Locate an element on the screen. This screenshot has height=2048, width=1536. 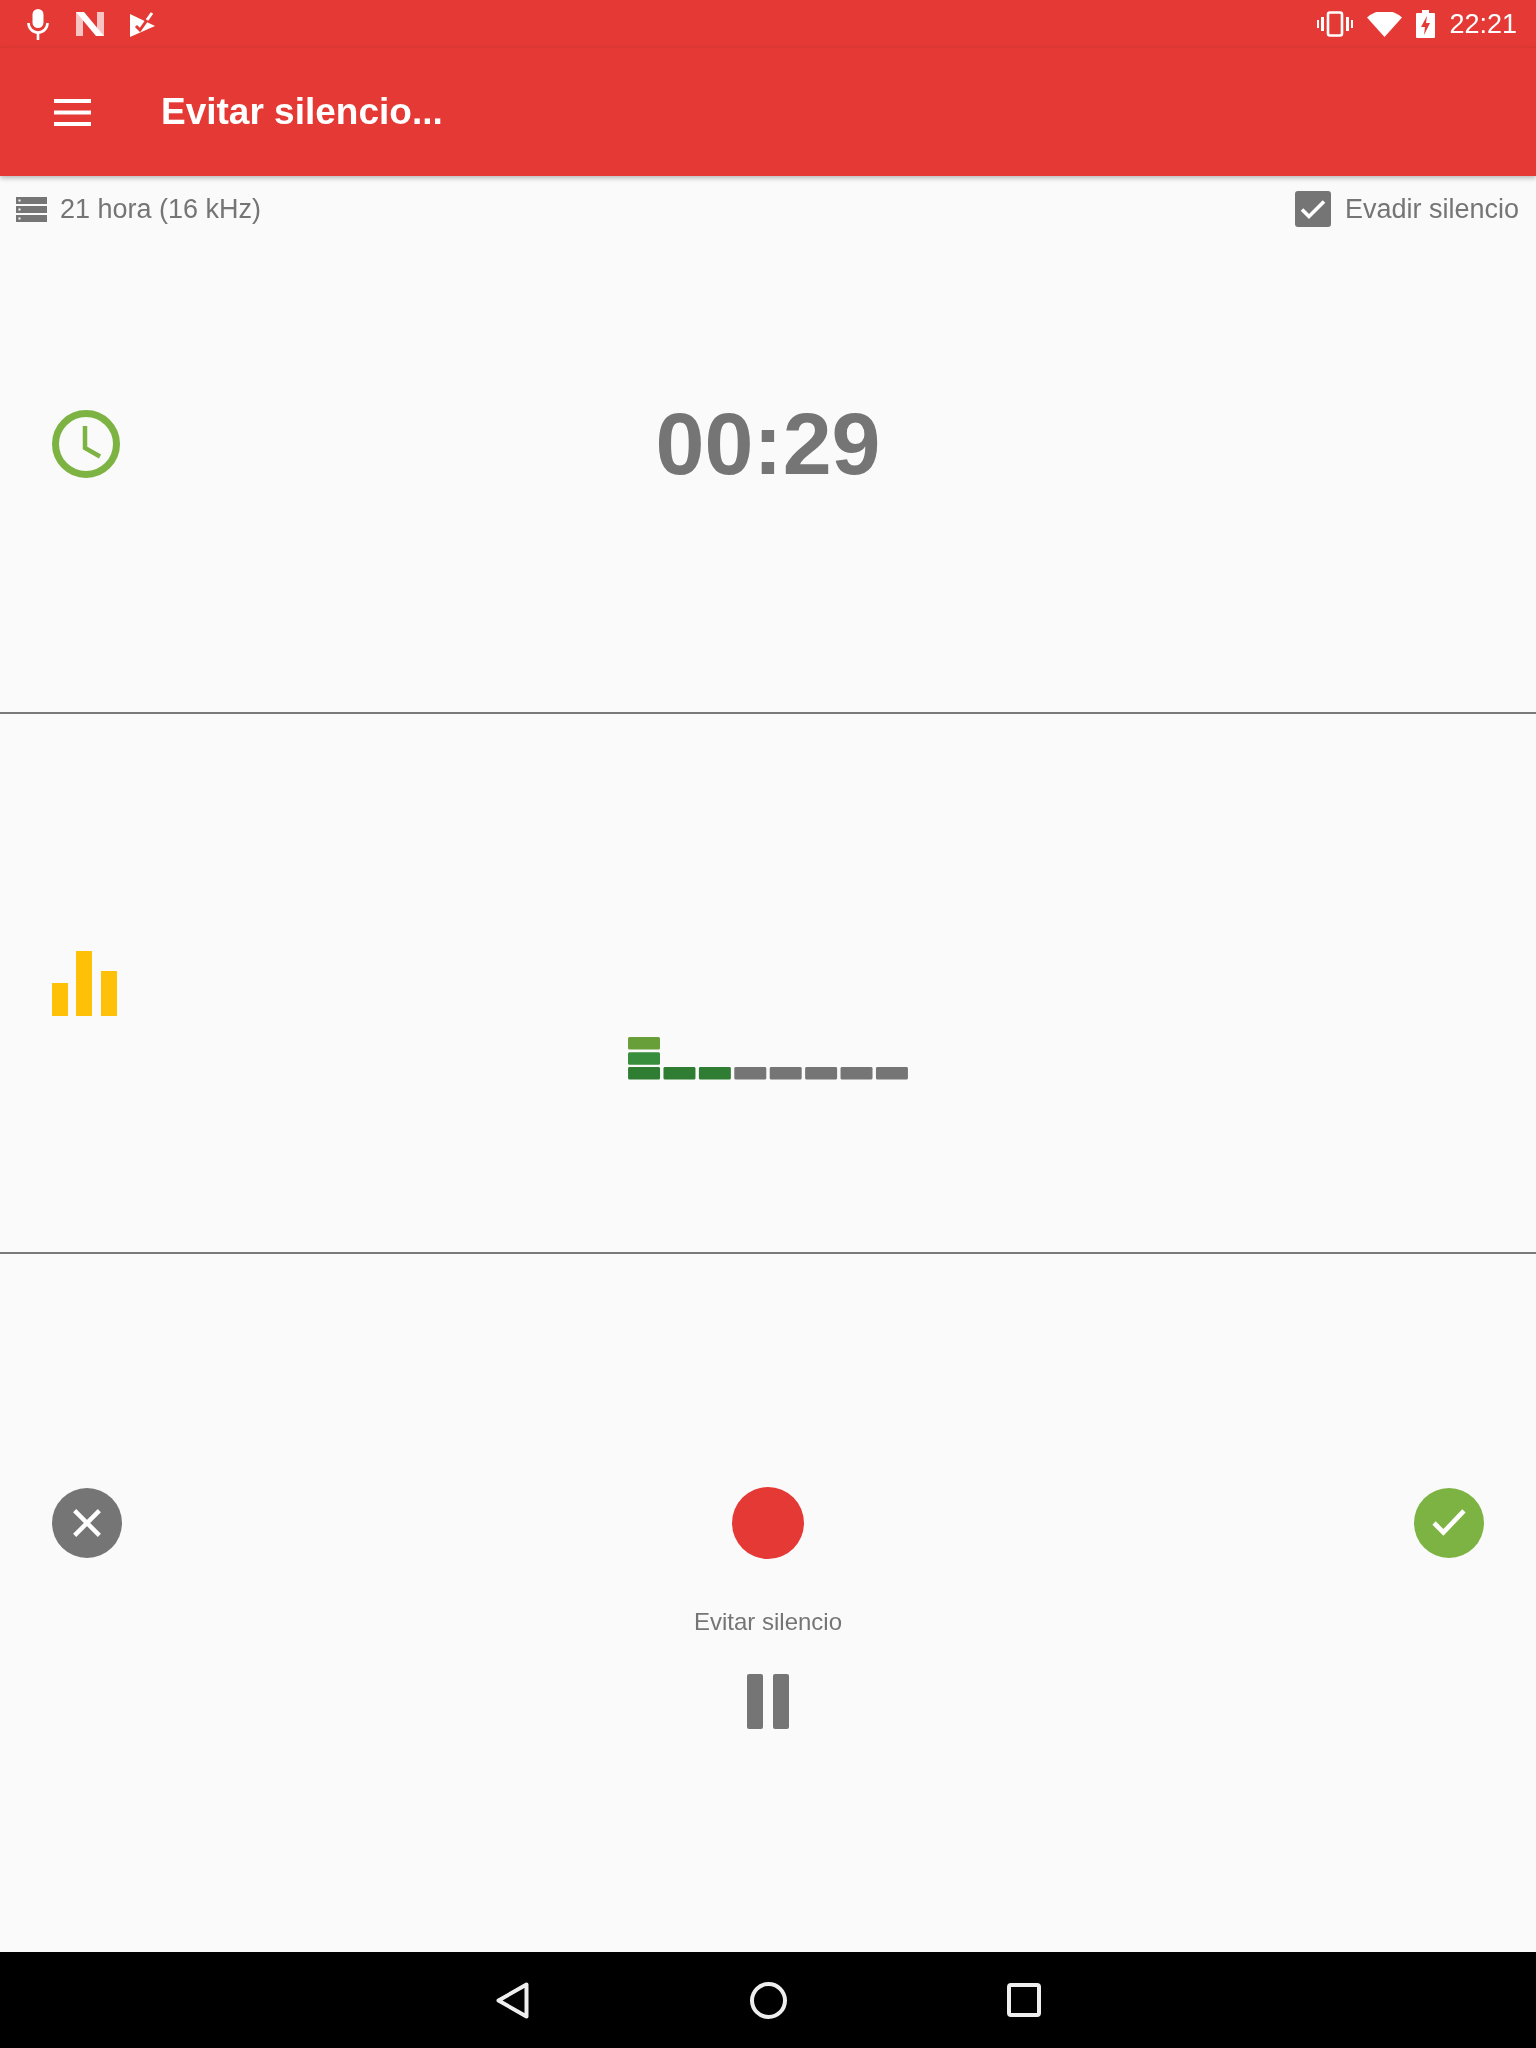
home-icon is located at coordinates (768, 2000).